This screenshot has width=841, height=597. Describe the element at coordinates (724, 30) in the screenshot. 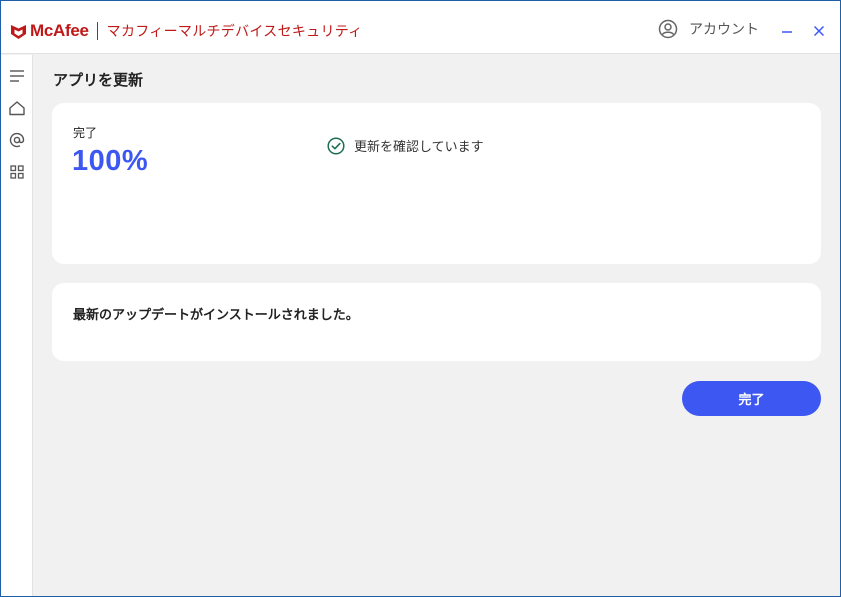

I see `account-label: アカウント` at that location.